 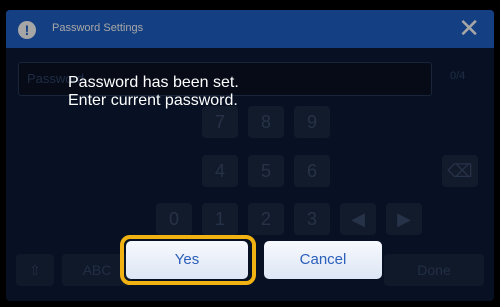 What do you see at coordinates (153, 82) in the screenshot?
I see `dialog-message-line1: Password has been set.` at bounding box center [153, 82].